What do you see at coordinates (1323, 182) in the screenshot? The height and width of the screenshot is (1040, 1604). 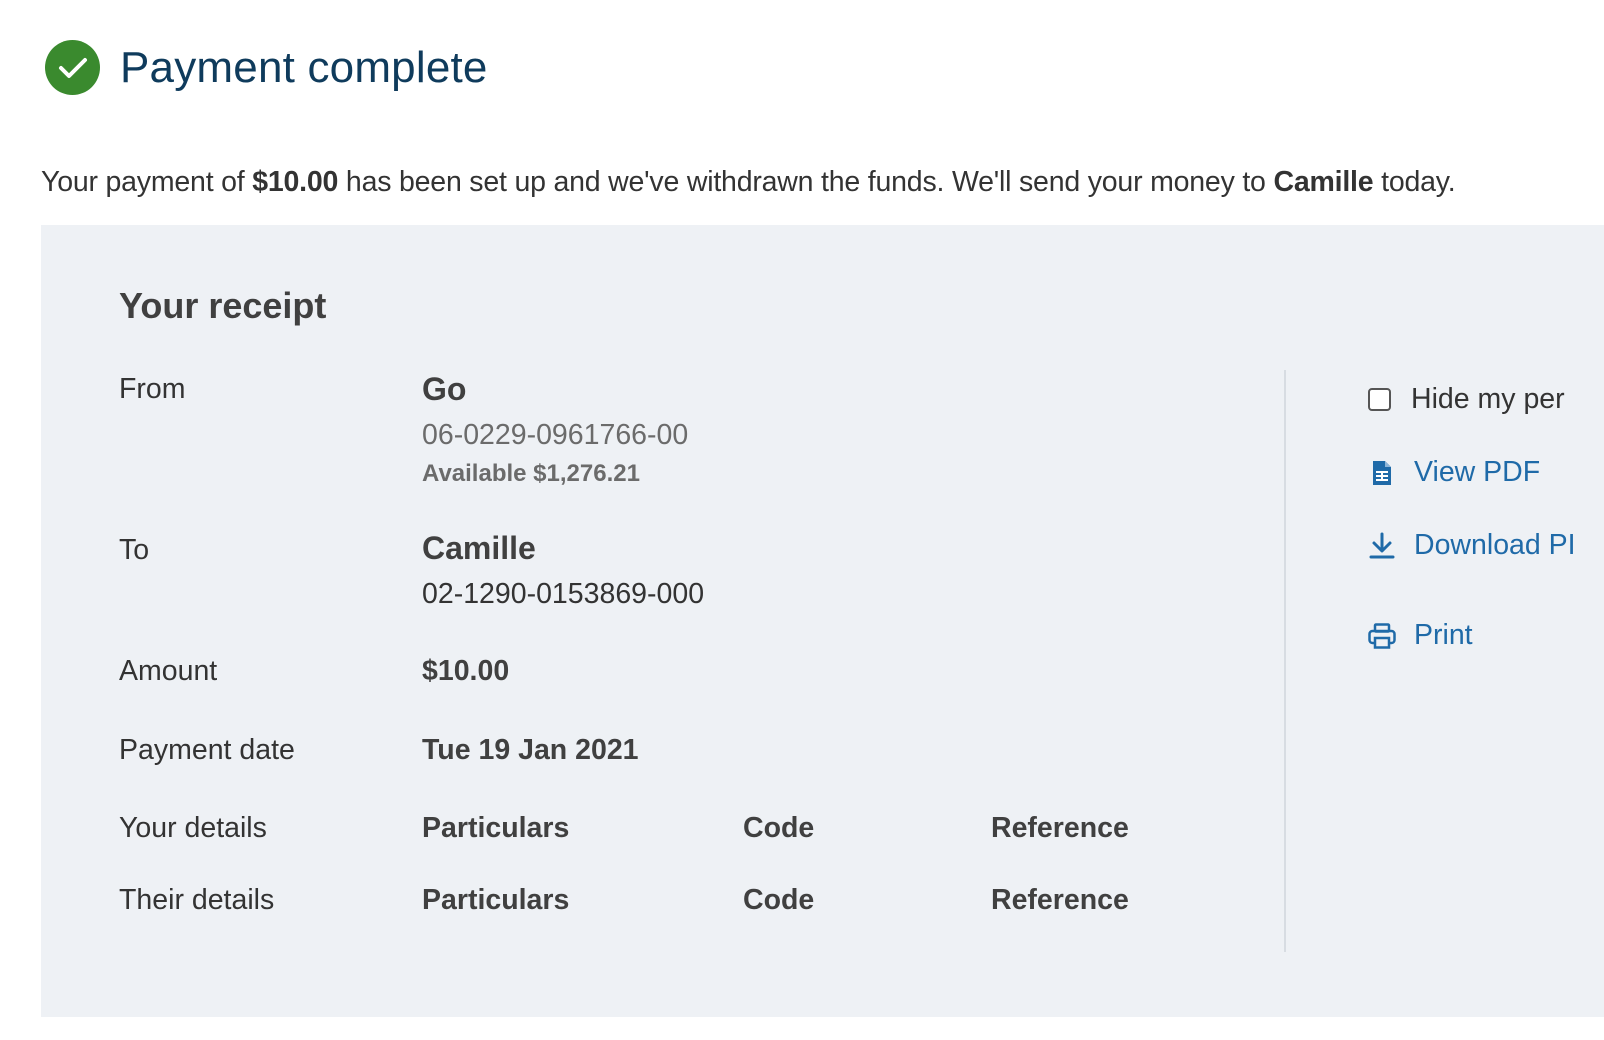 I see `summary-recipient: Camille` at bounding box center [1323, 182].